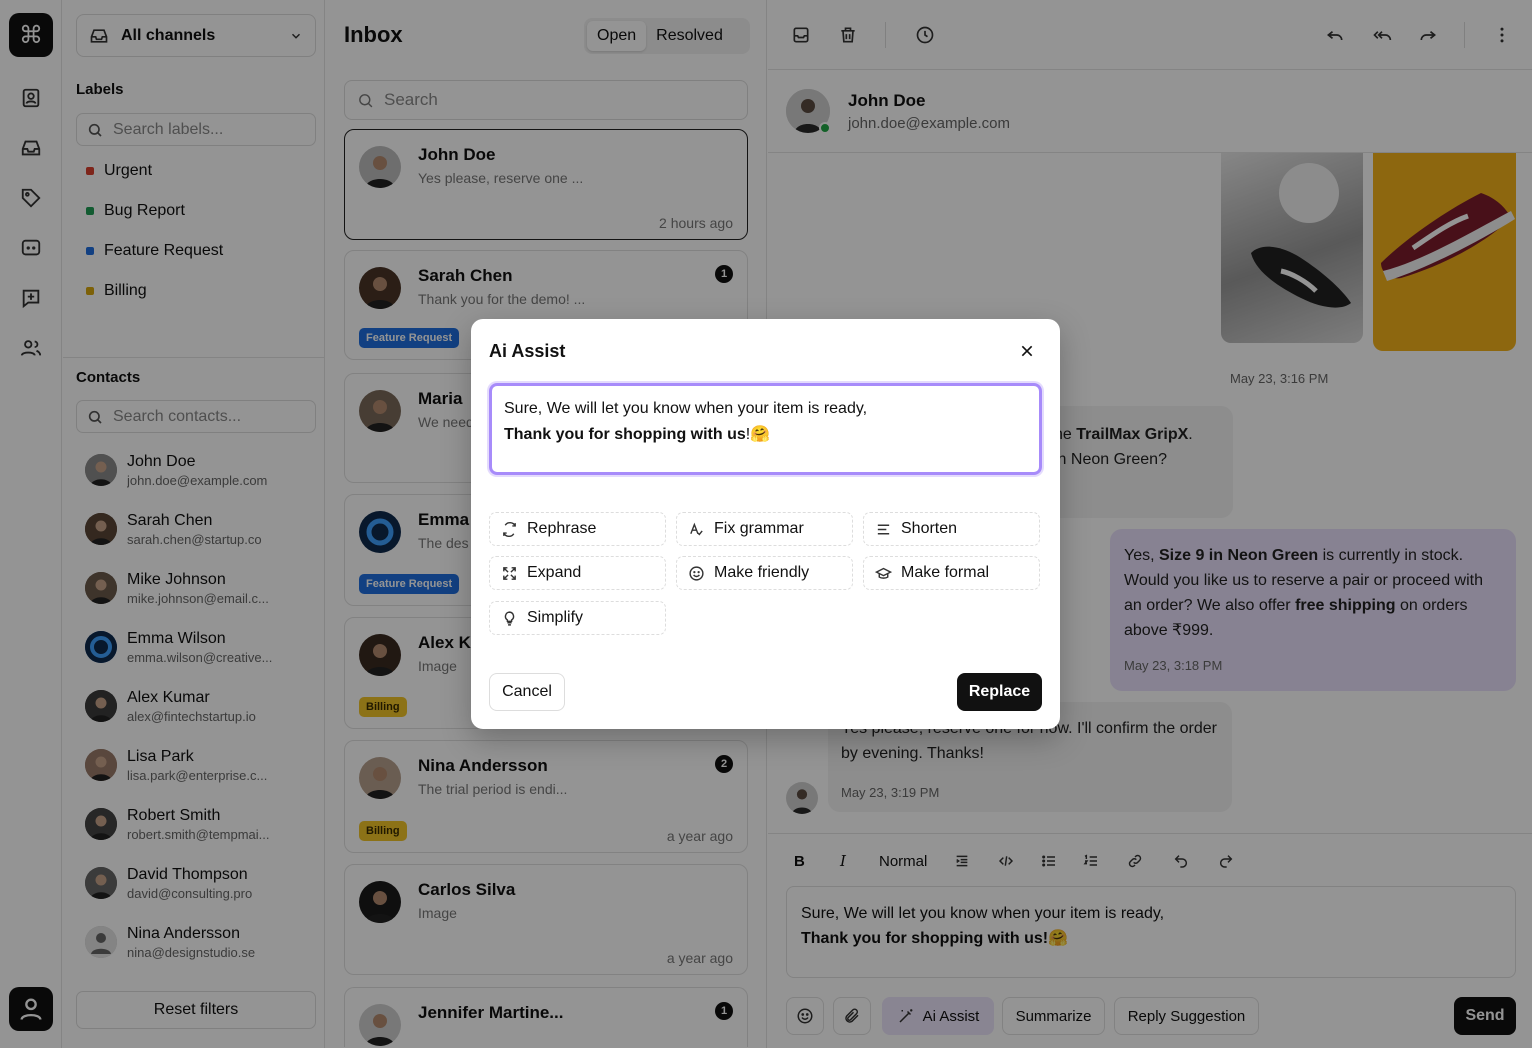  What do you see at coordinates (945, 572) in the screenshot?
I see `ai-option-label: Make formal` at bounding box center [945, 572].